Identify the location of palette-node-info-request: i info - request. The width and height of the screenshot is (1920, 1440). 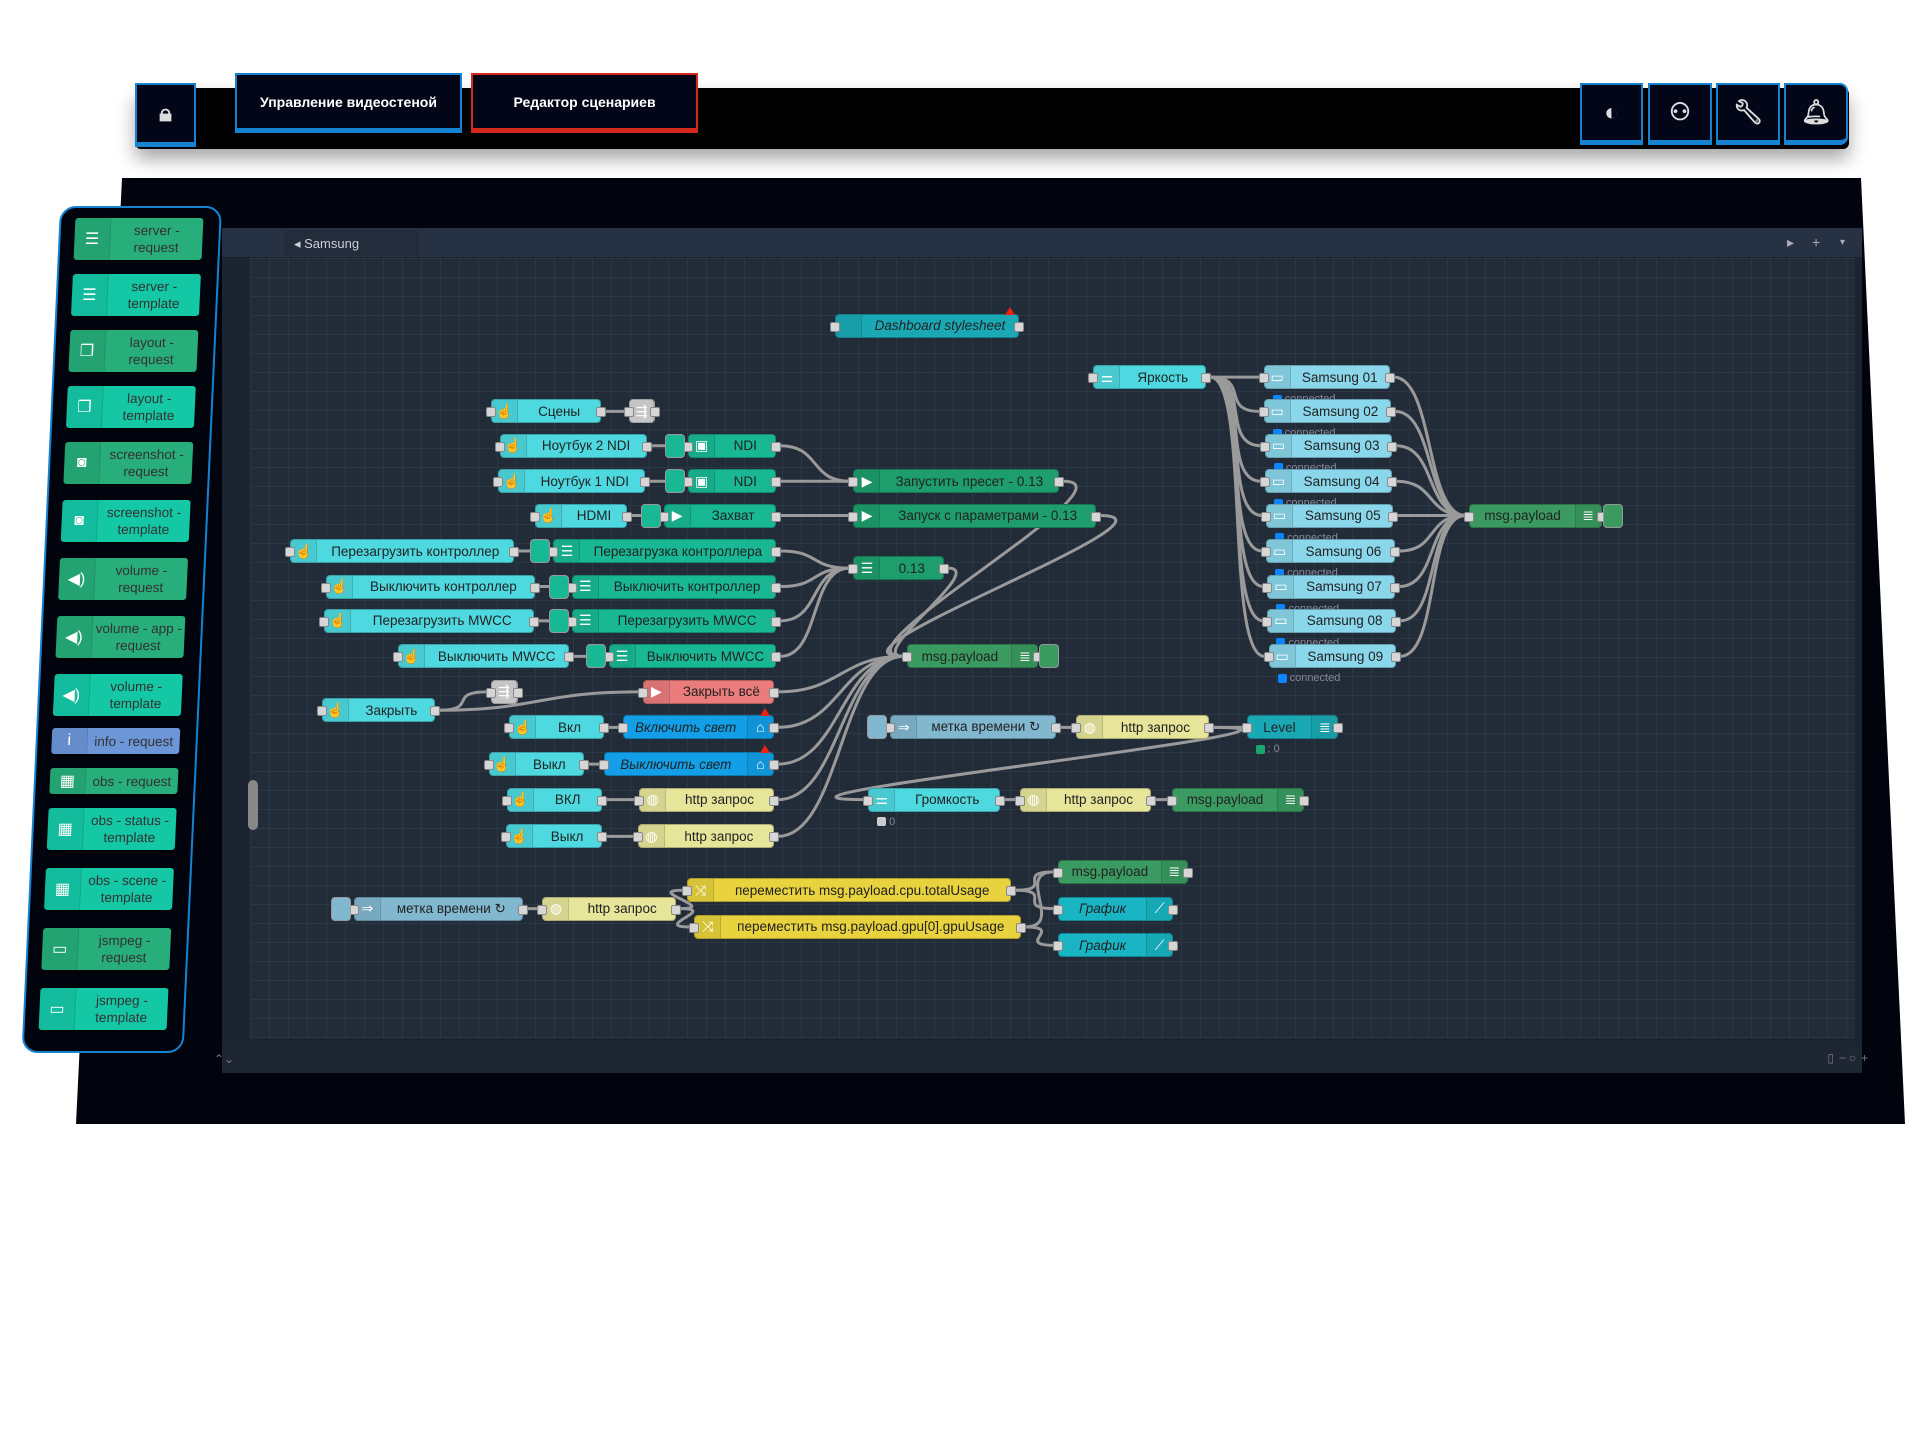
(116, 741).